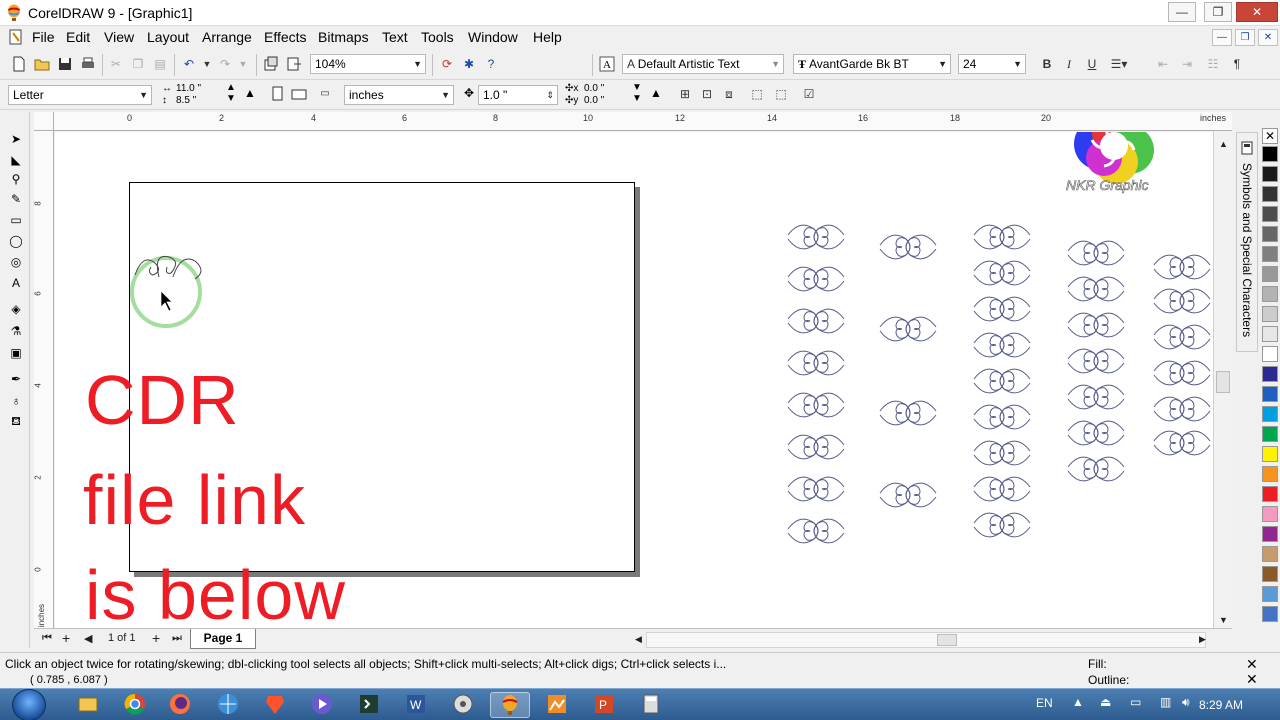  What do you see at coordinates (225, 64) in the screenshot?
I see `redo-icon: ↷` at bounding box center [225, 64].